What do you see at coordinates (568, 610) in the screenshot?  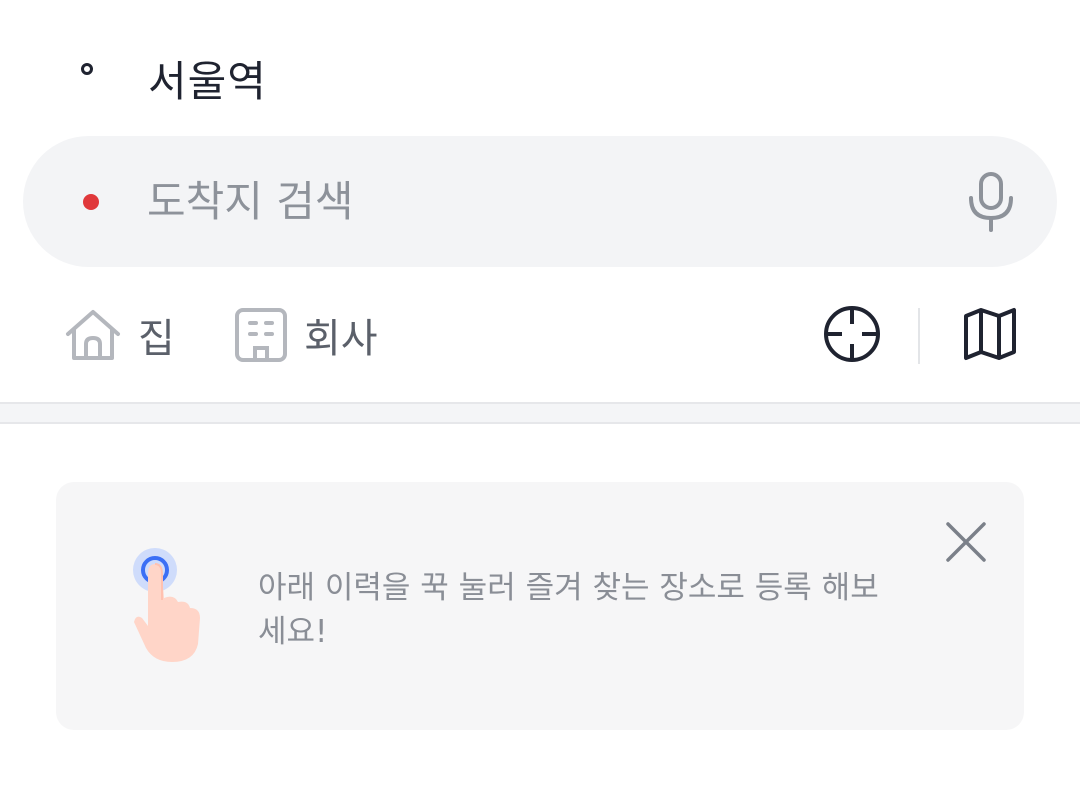 I see `favorite-tip-text: 아래 이력을 꾹 눌러 즐겨 찾는 장소로 등록 해보세요!` at bounding box center [568, 610].